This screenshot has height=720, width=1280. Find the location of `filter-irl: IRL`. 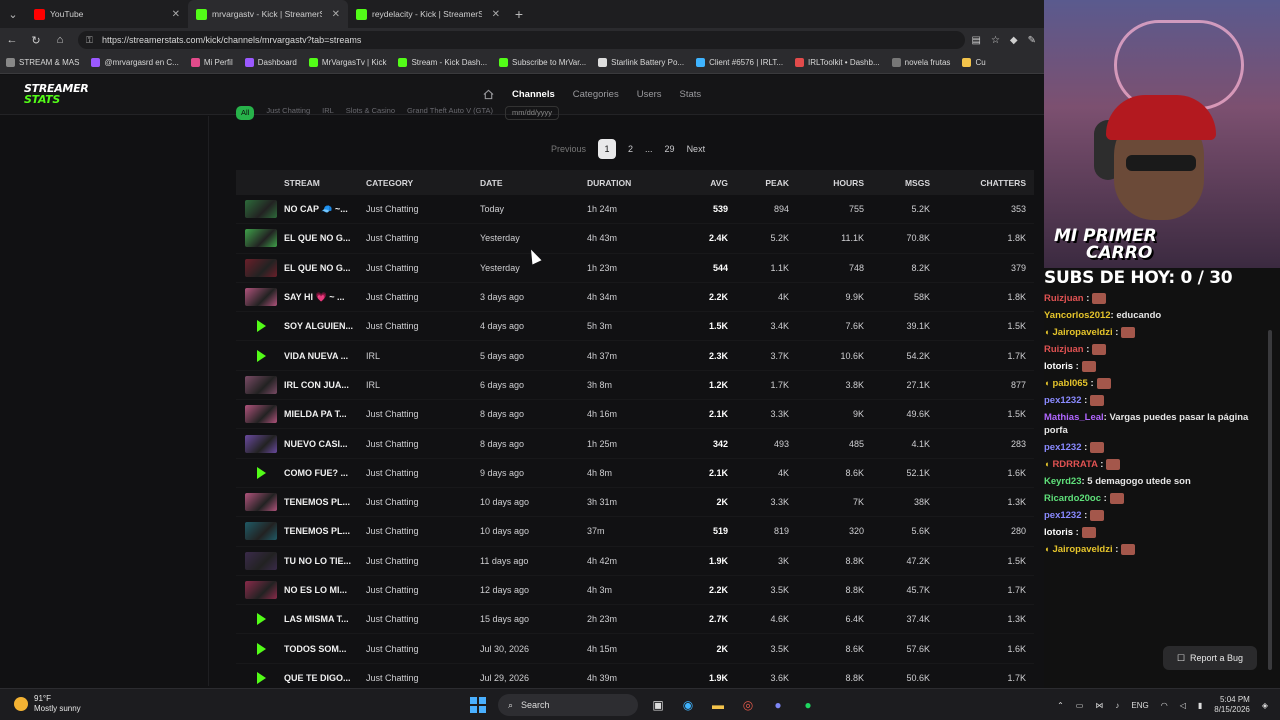

filter-irl: IRL is located at coordinates (328, 113).